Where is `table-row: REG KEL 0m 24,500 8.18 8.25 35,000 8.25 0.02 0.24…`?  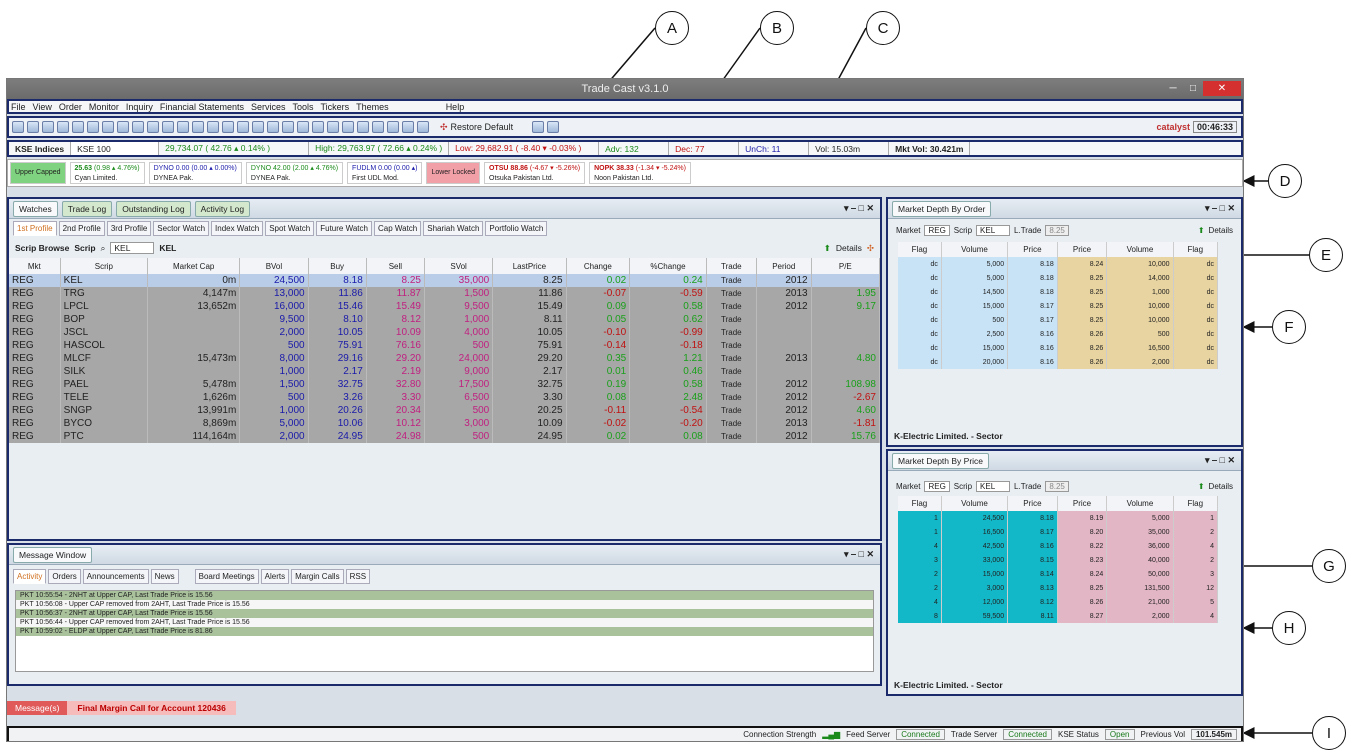 table-row: REG KEL 0m 24,500 8.18 8.25 35,000 8.25 0.02 0.24… is located at coordinates (444, 280).